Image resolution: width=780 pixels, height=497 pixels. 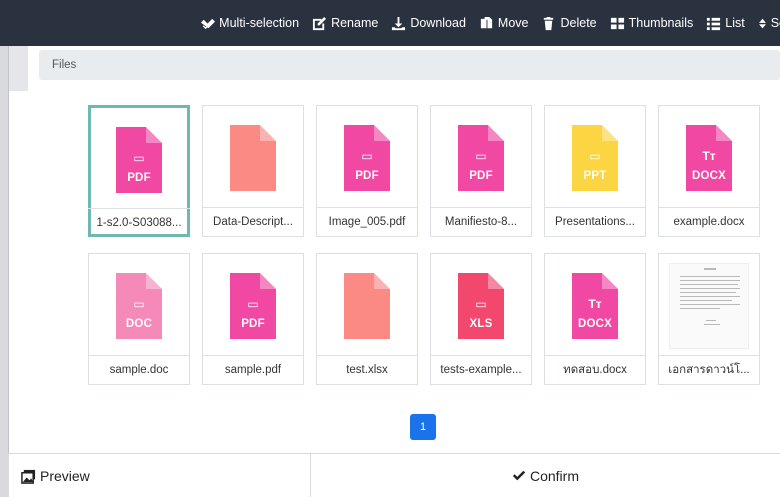 I want to click on file-name: Image_005.pdf, so click(x=367, y=221).